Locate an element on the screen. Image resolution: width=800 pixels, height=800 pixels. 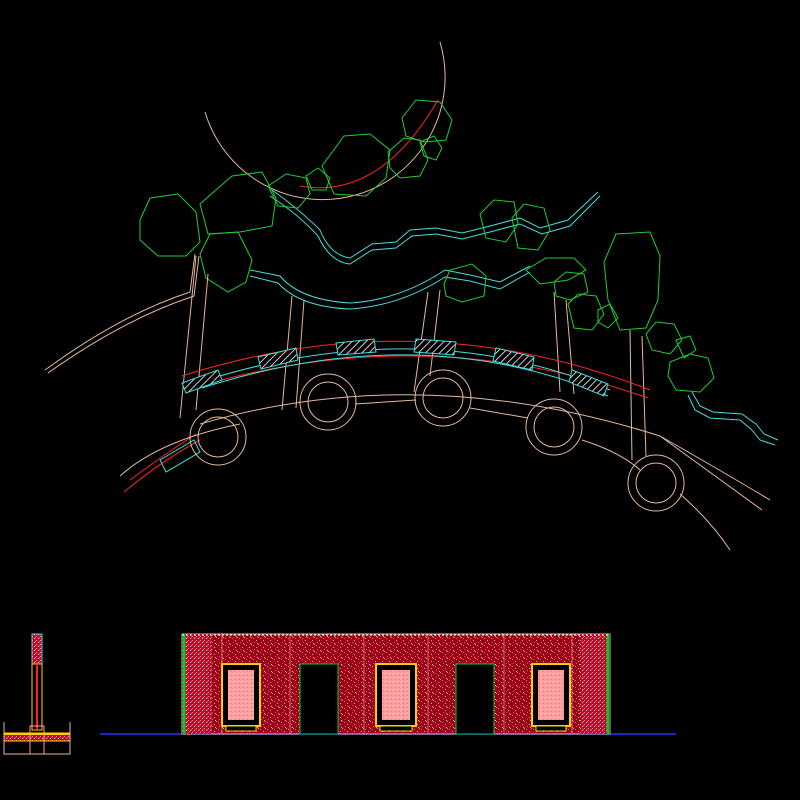
elevation-view is located at coordinates (388, 684).